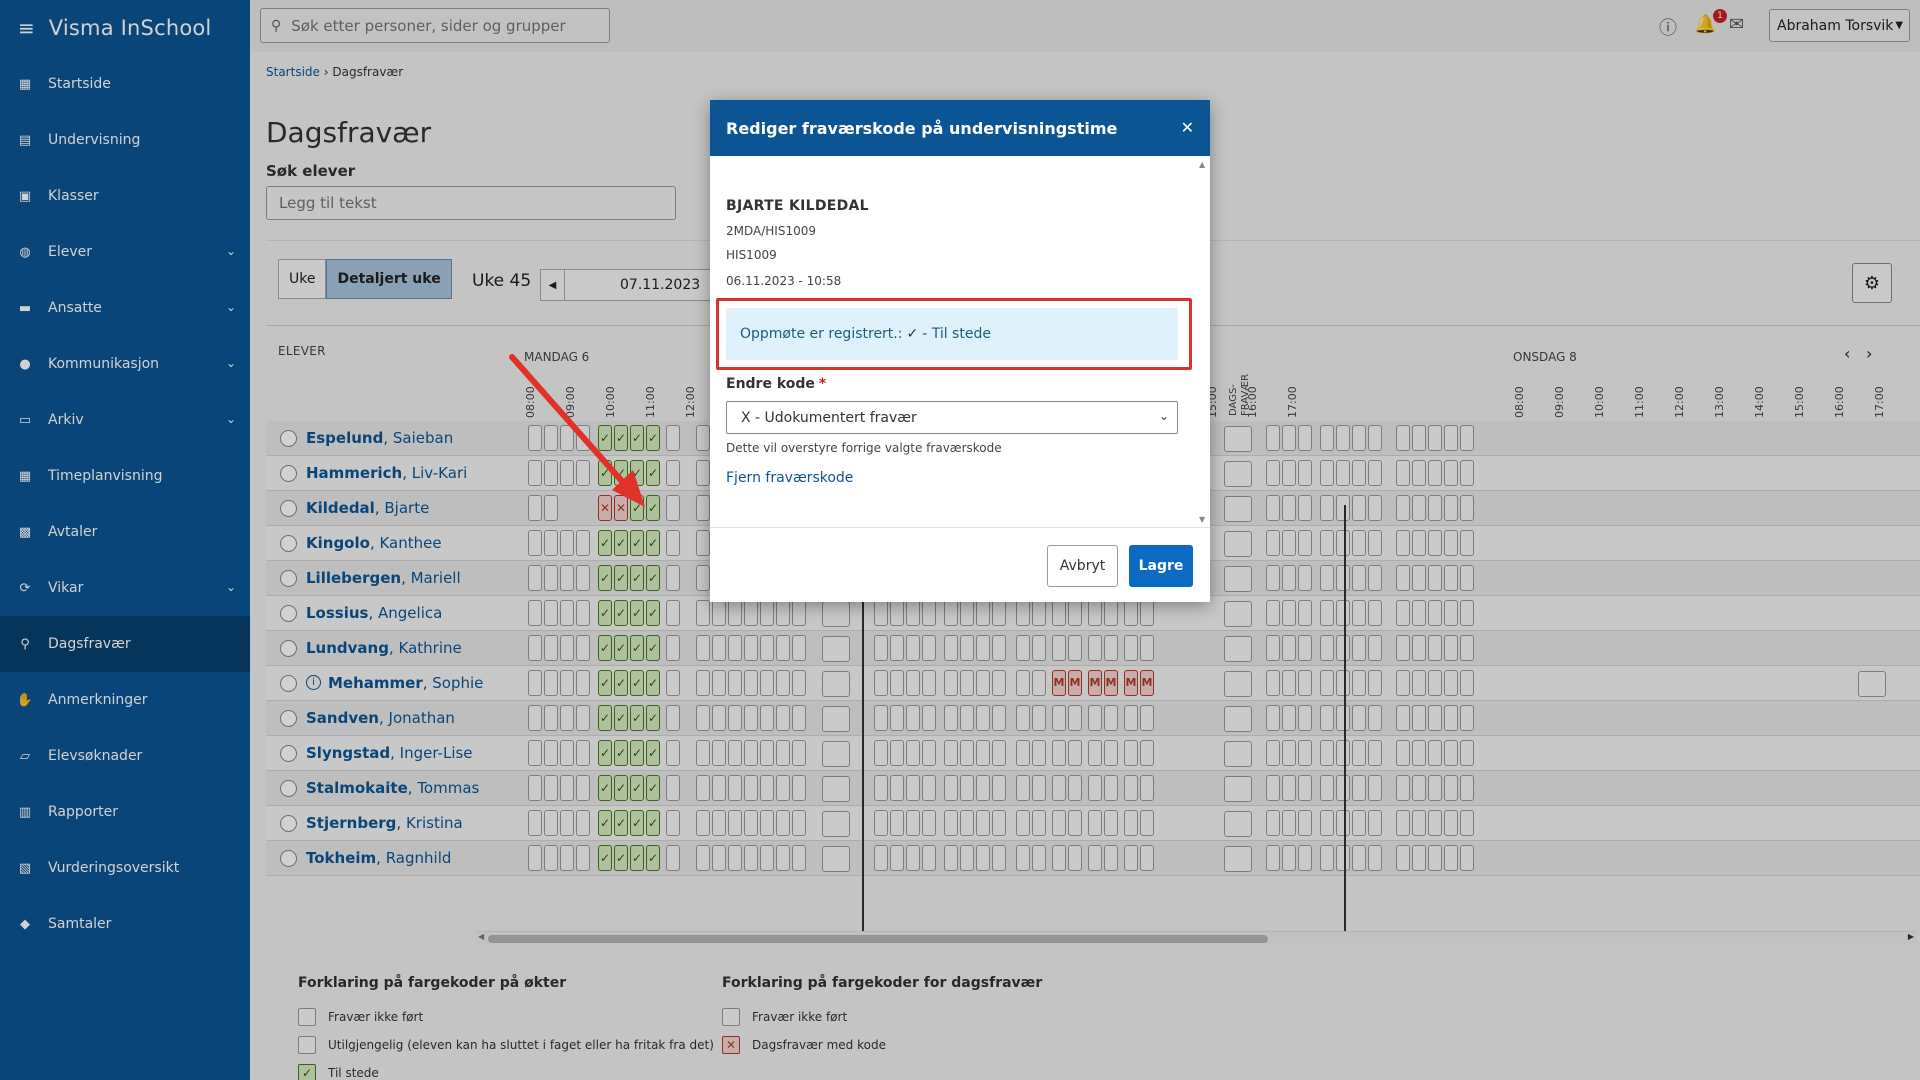 This screenshot has height=1080, width=1920. What do you see at coordinates (922, 128) in the screenshot?
I see `dialog-title: Rediger fraværskode på undervisningstime` at bounding box center [922, 128].